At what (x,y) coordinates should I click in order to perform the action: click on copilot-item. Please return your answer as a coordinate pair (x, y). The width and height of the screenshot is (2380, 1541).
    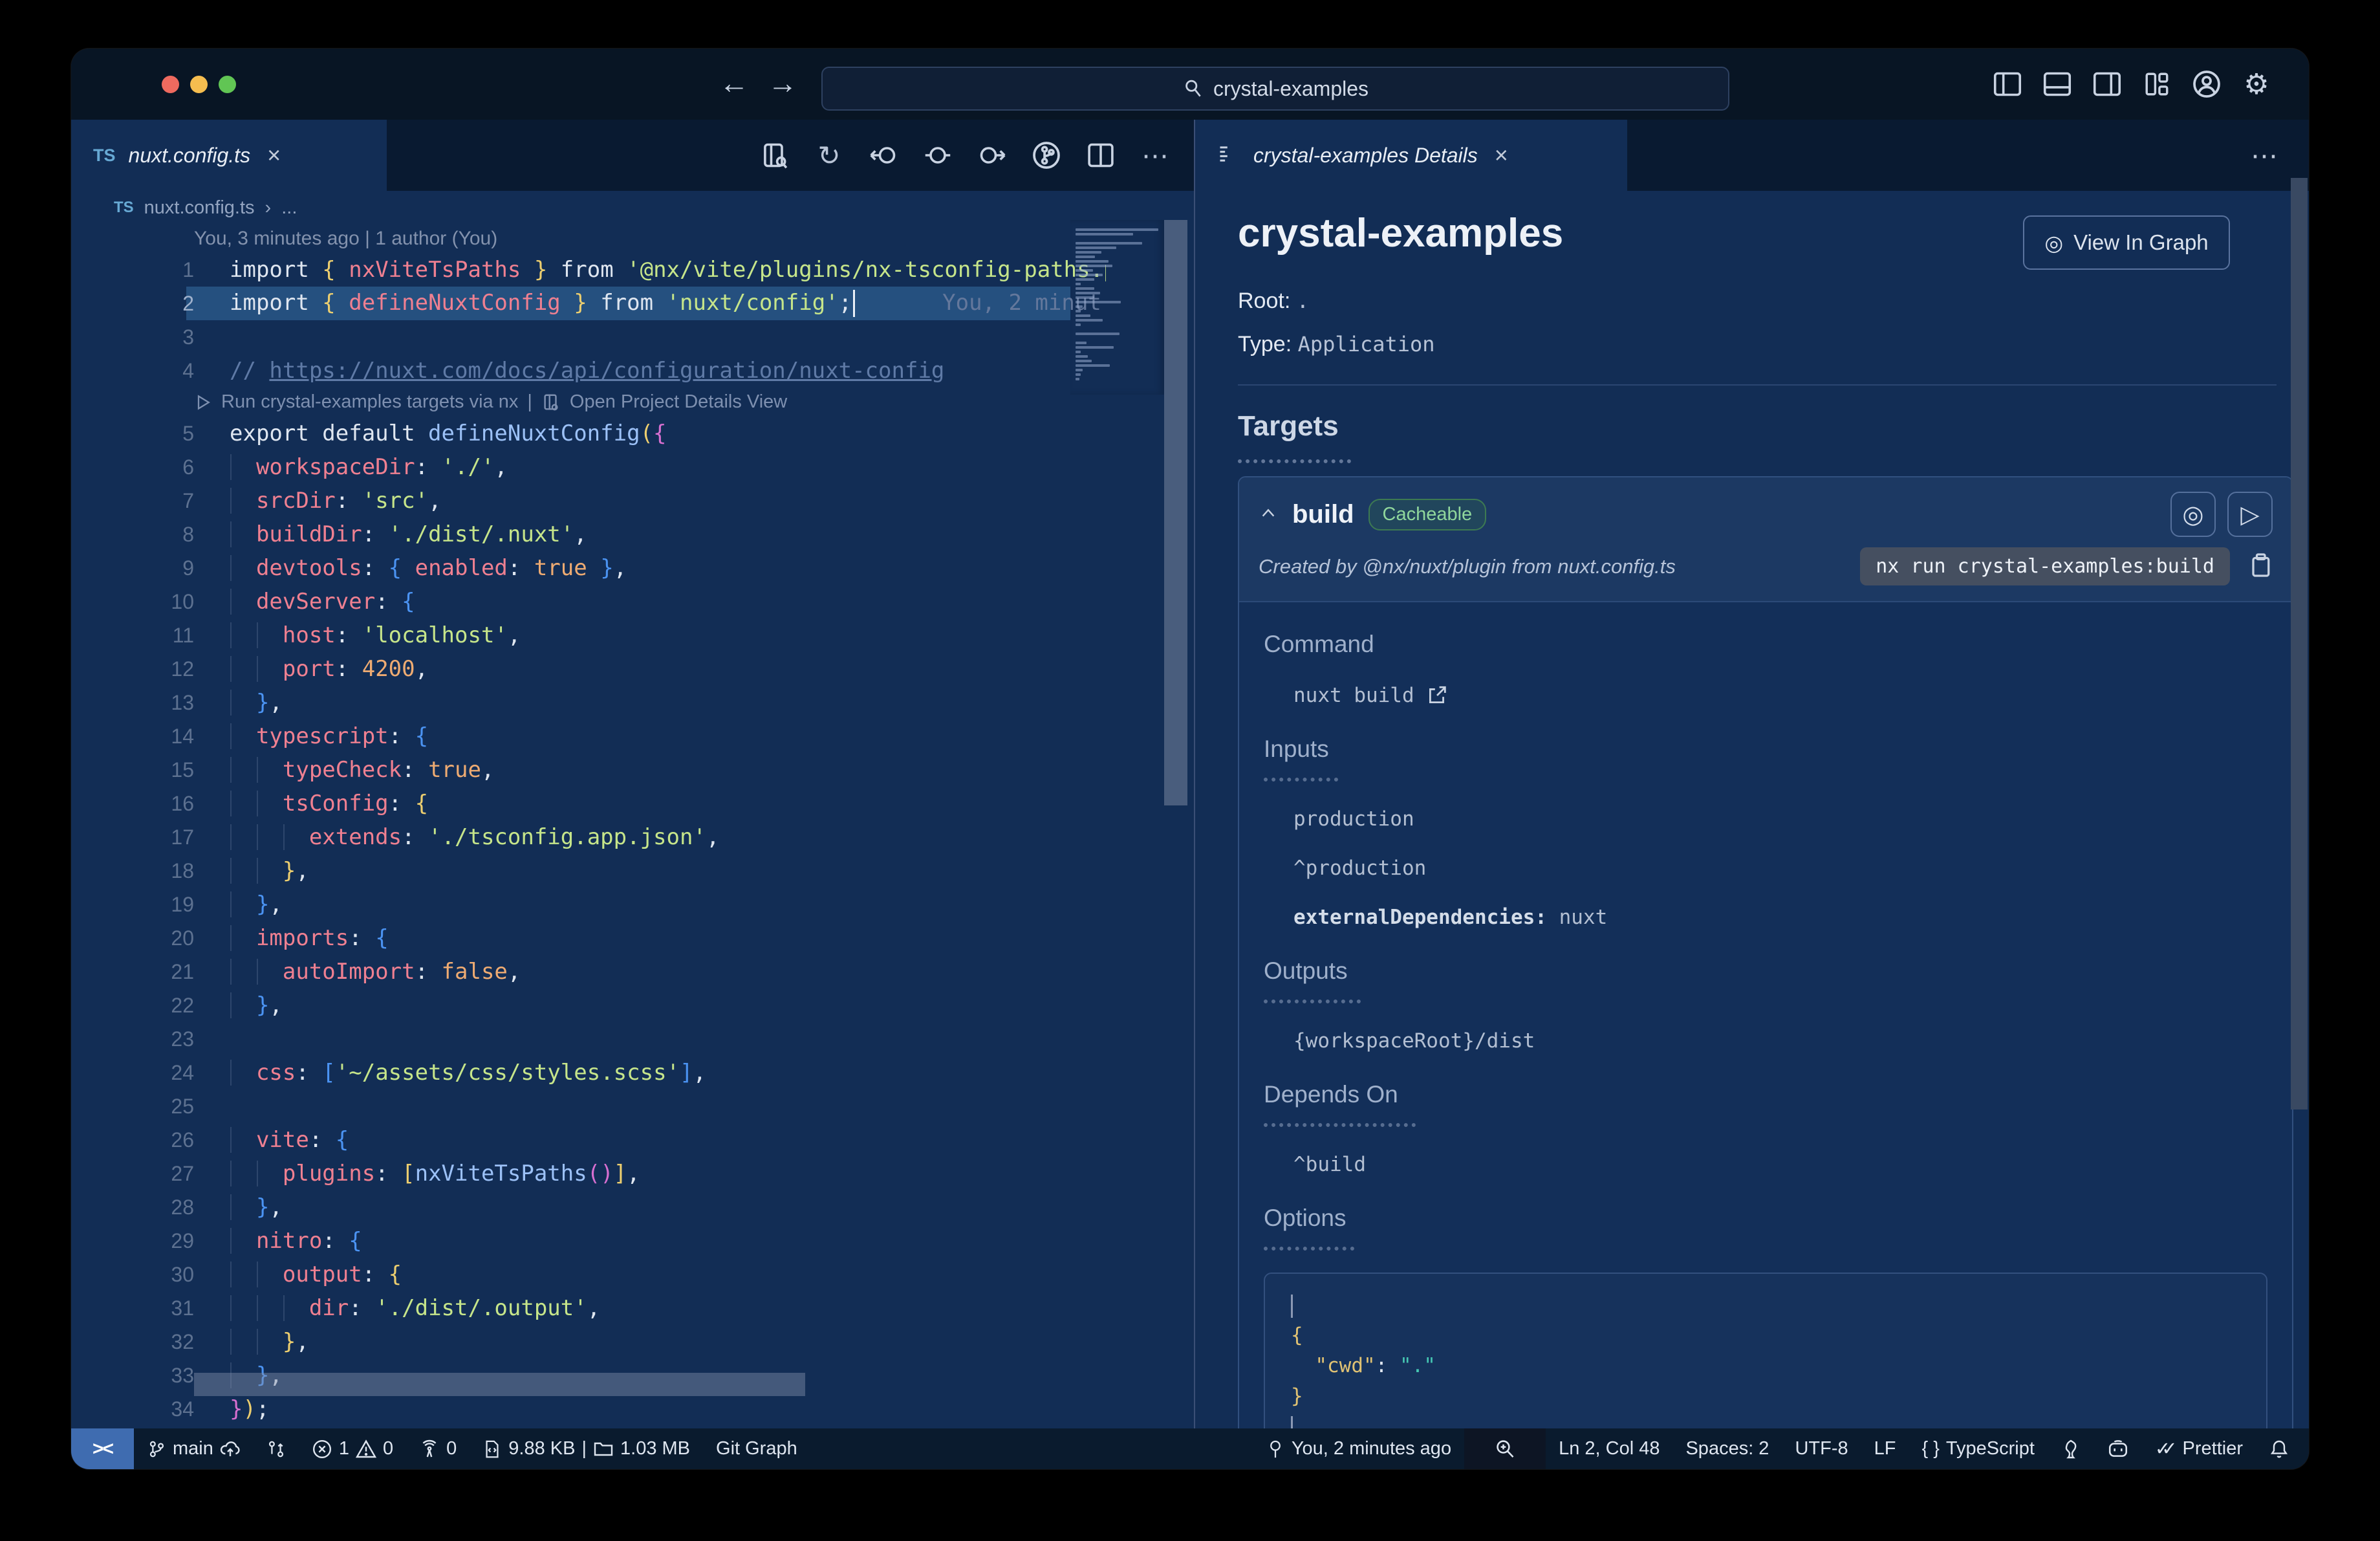
    Looking at the image, I should click on (2118, 1448).